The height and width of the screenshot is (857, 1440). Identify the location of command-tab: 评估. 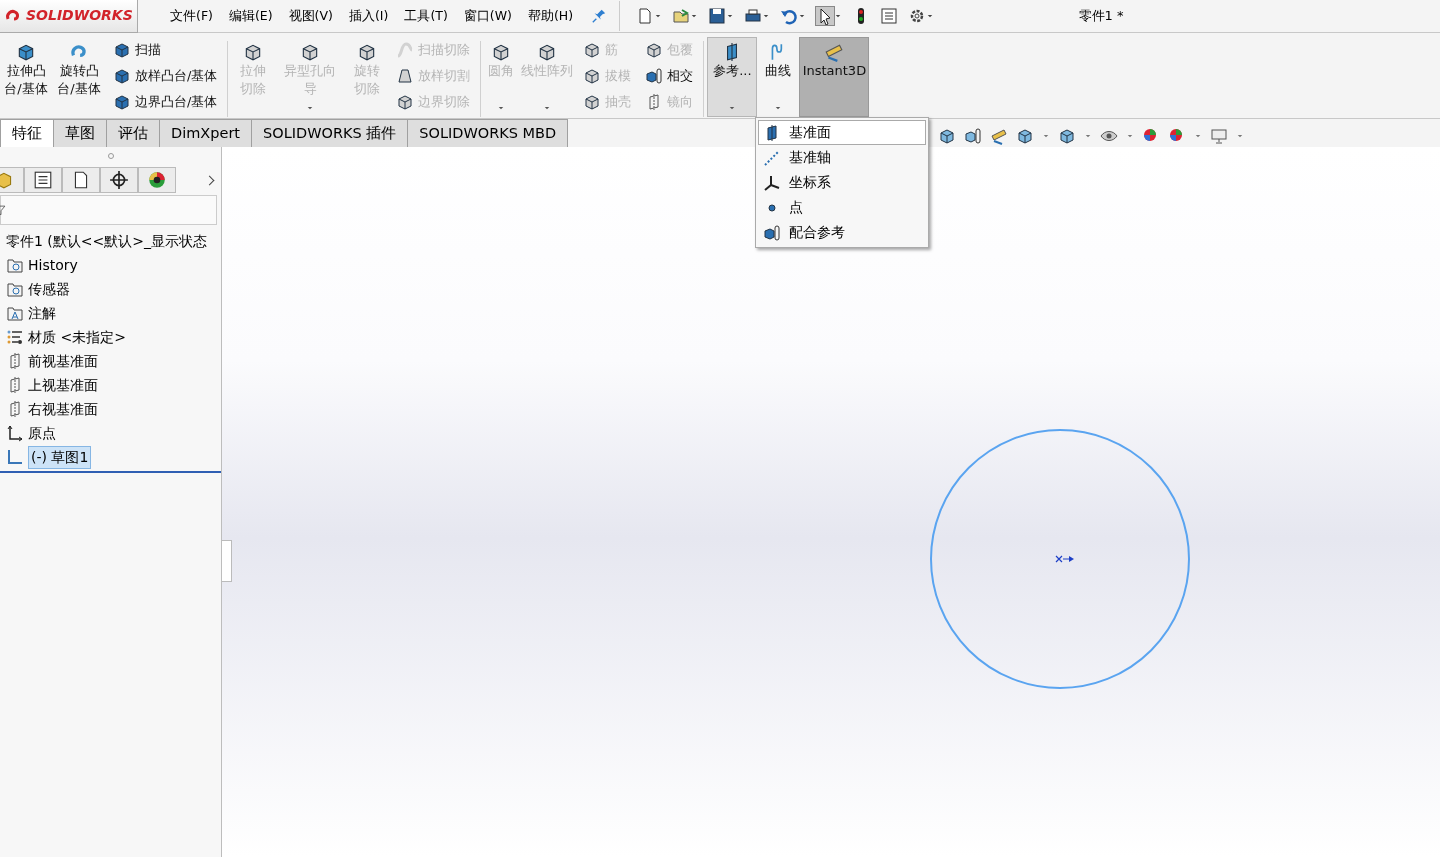
(133, 133).